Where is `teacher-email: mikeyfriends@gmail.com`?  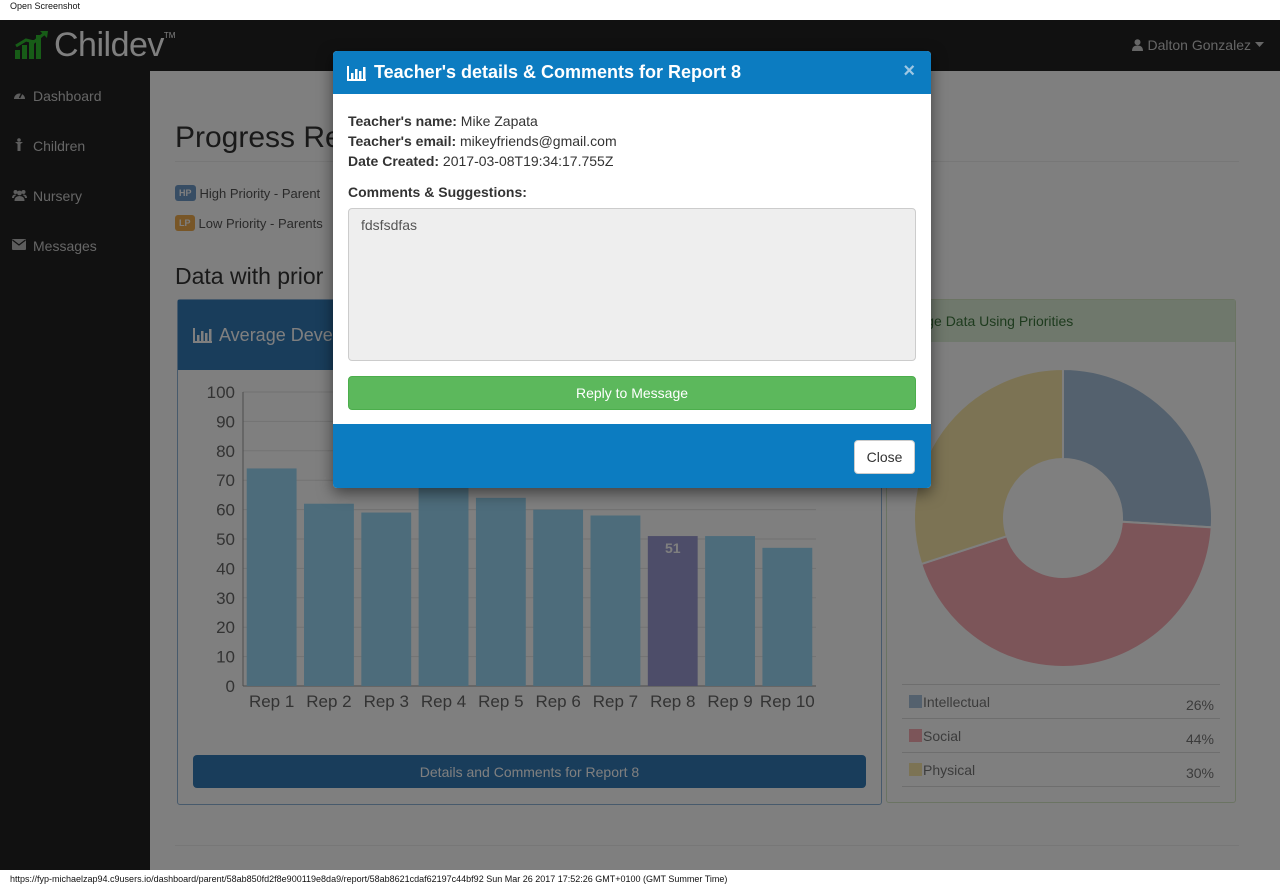 teacher-email: mikeyfriends@gmail.com is located at coordinates (538, 141).